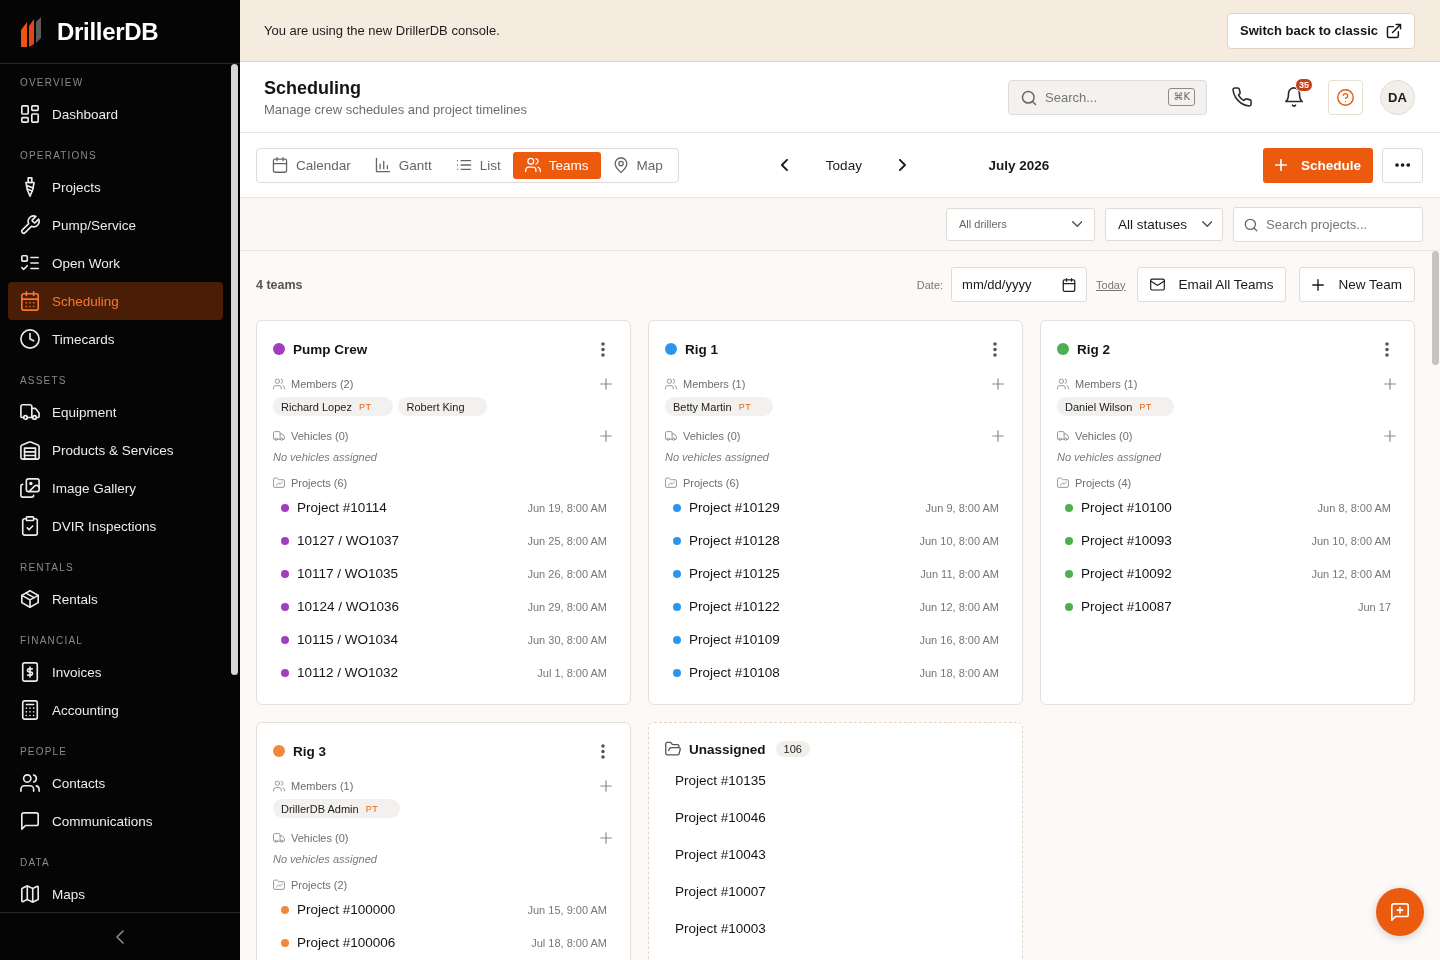 This screenshot has width=1440, height=960. Describe the element at coordinates (115, 114) in the screenshot. I see `nav-item: Dashboard` at that location.